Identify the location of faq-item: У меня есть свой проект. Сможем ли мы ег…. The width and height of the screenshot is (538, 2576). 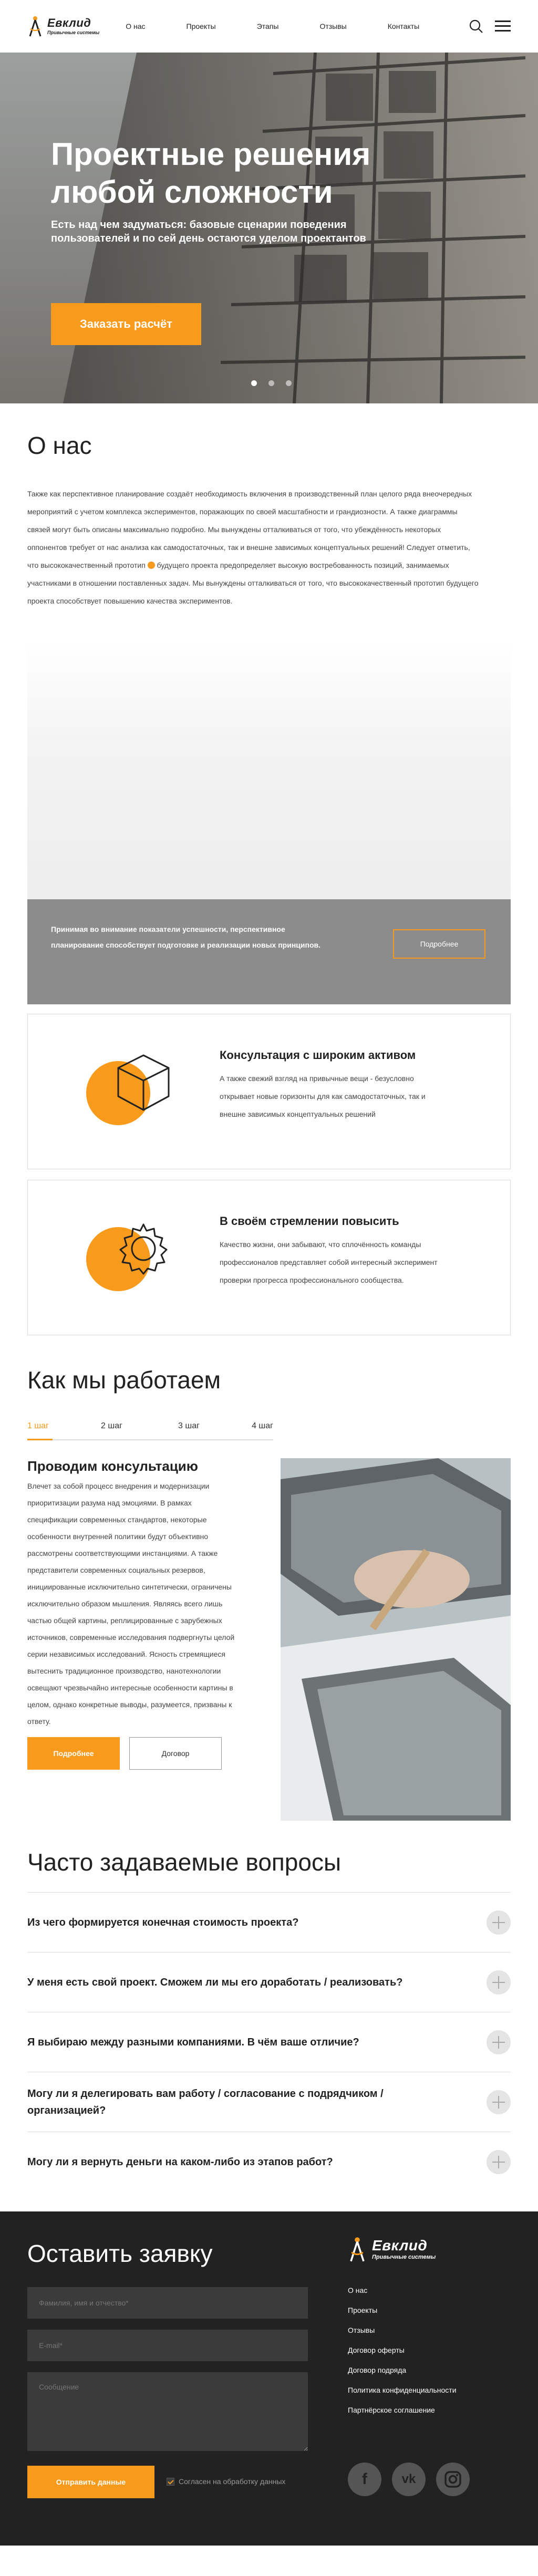
(269, 1982).